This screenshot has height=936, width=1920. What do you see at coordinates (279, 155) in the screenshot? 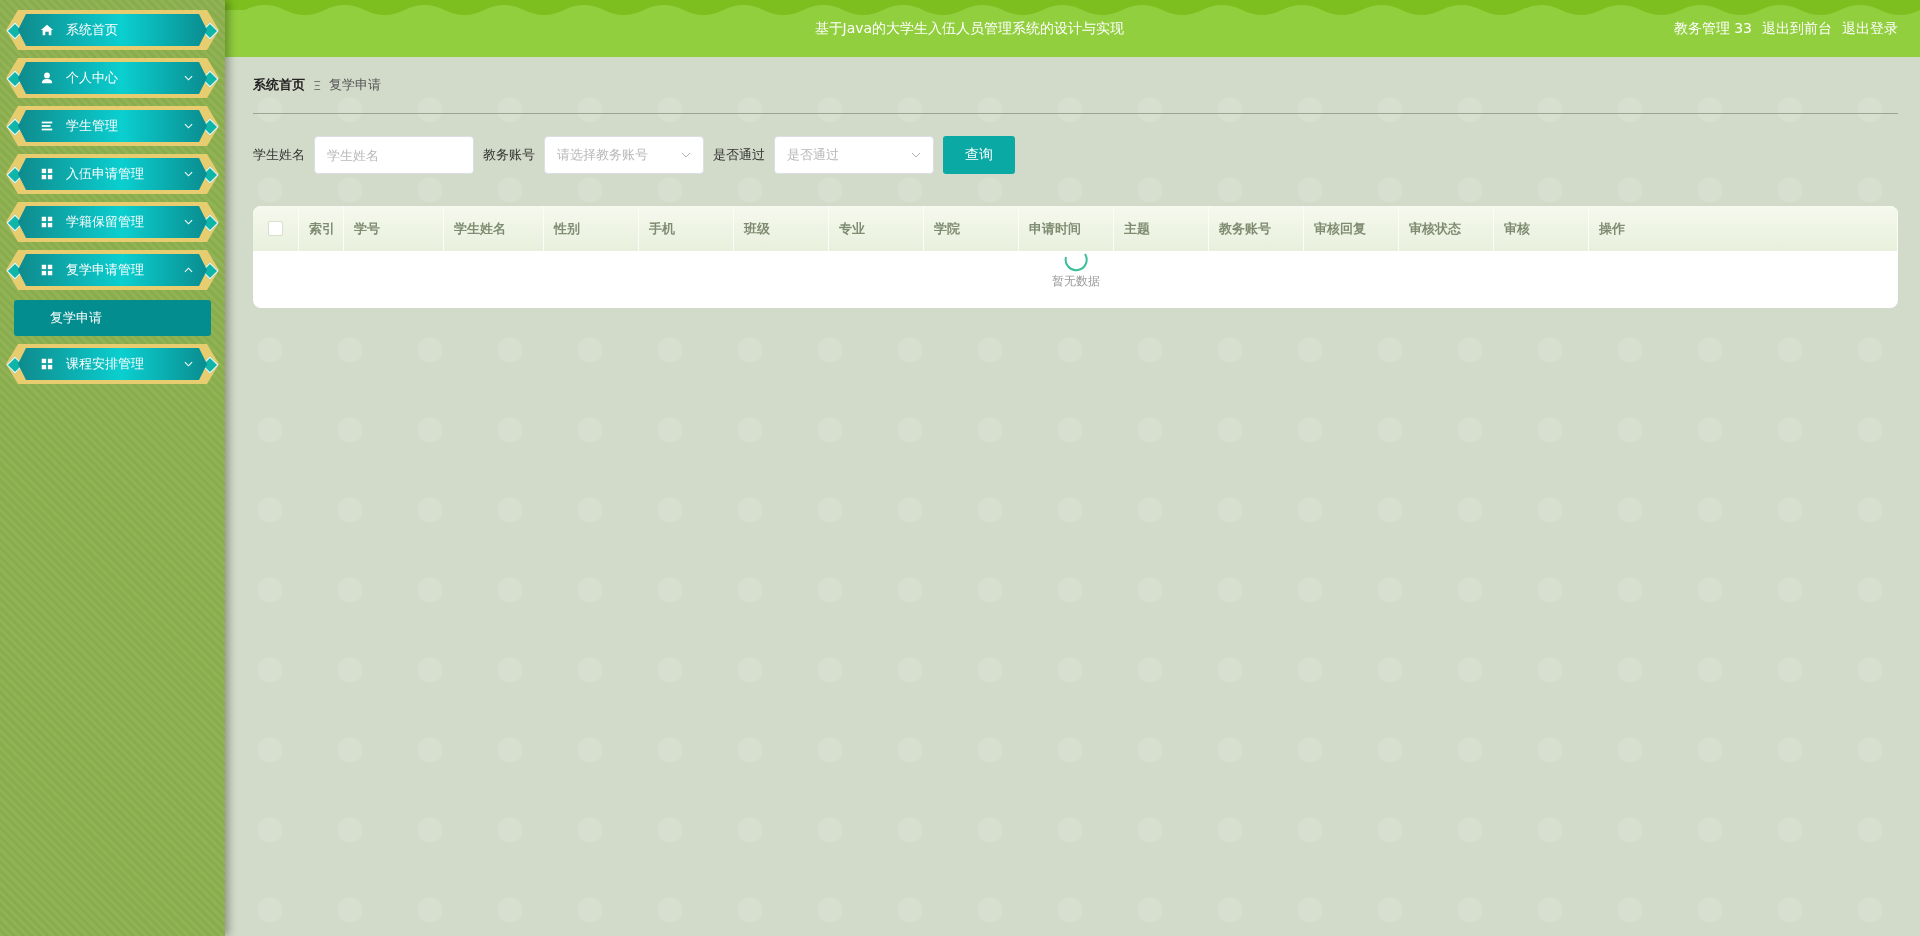
I see `field-label: 学生姓名` at bounding box center [279, 155].